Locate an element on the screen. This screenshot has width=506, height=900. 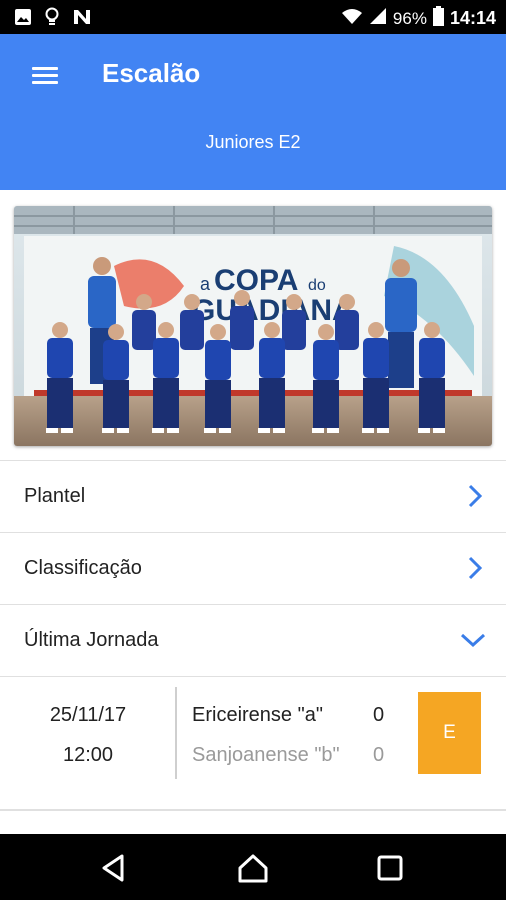
image-icon is located at coordinates (23, 19).